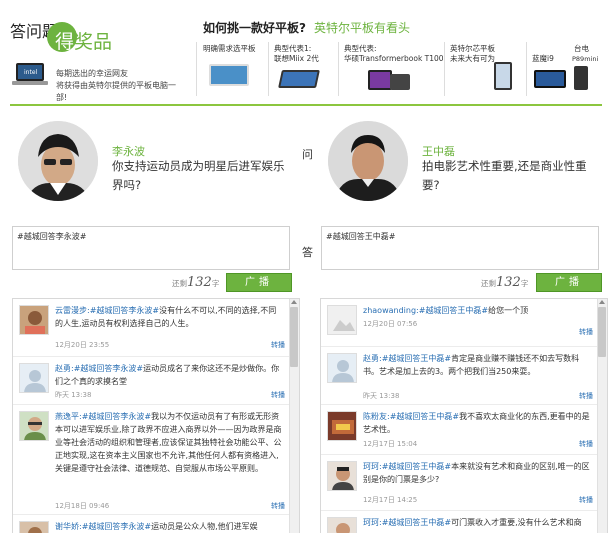 This screenshot has width=609, height=533. Describe the element at coordinates (360, 48) in the screenshot. I see `product-3-line1: 典型代表:` at that location.